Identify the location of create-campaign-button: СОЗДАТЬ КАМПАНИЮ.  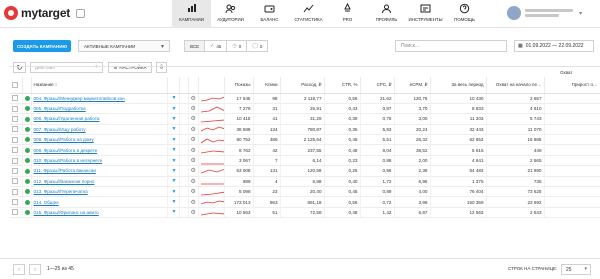
(42, 46).